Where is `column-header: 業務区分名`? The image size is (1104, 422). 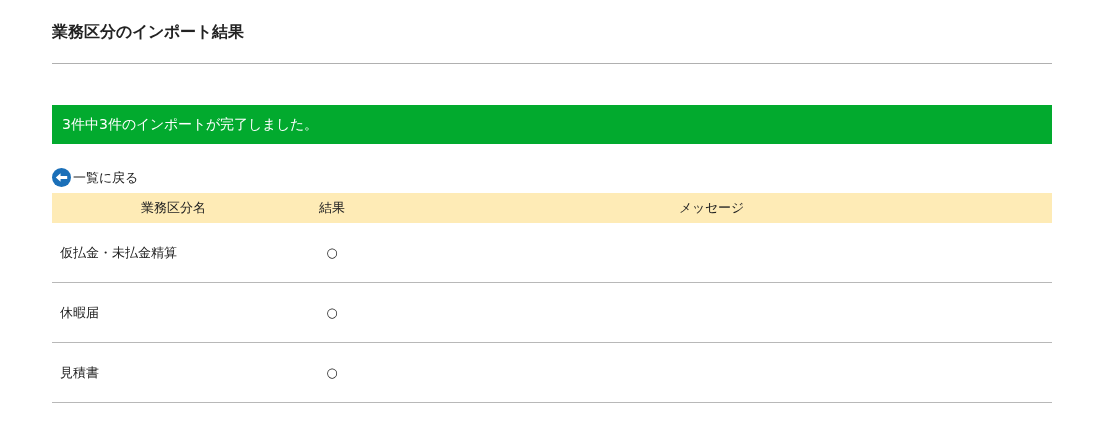
column-header: 業務区分名 is located at coordinates (173, 207).